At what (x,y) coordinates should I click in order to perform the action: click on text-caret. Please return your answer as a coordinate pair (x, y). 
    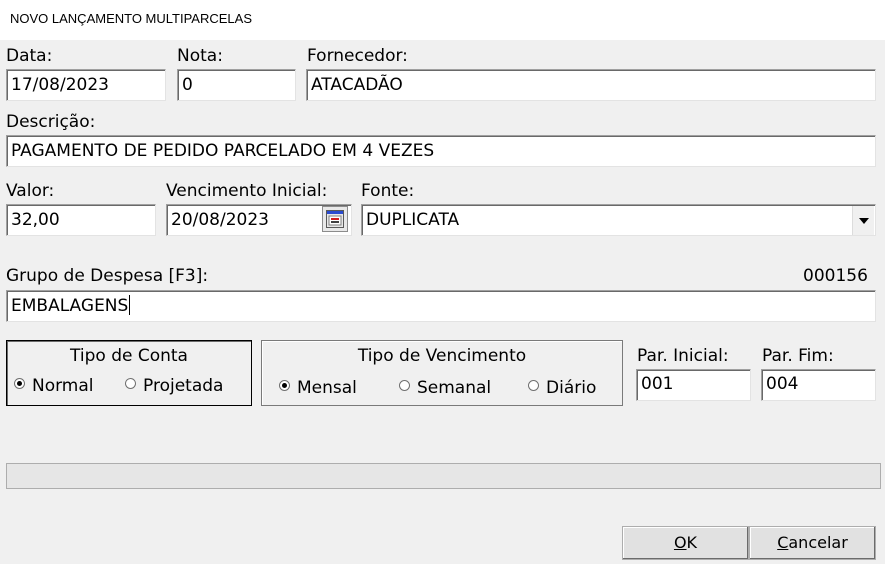
    Looking at the image, I should click on (130, 305).